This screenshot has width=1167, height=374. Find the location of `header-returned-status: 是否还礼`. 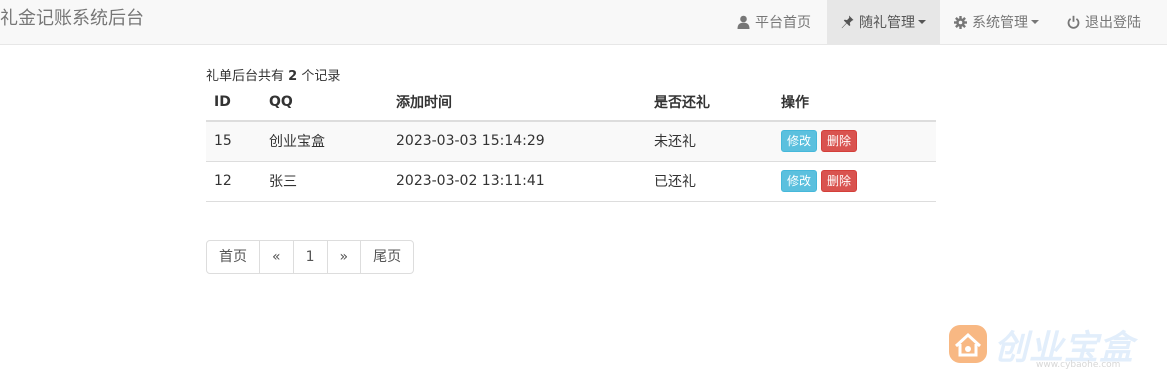

header-returned-status: 是否还礼 is located at coordinates (709, 102).